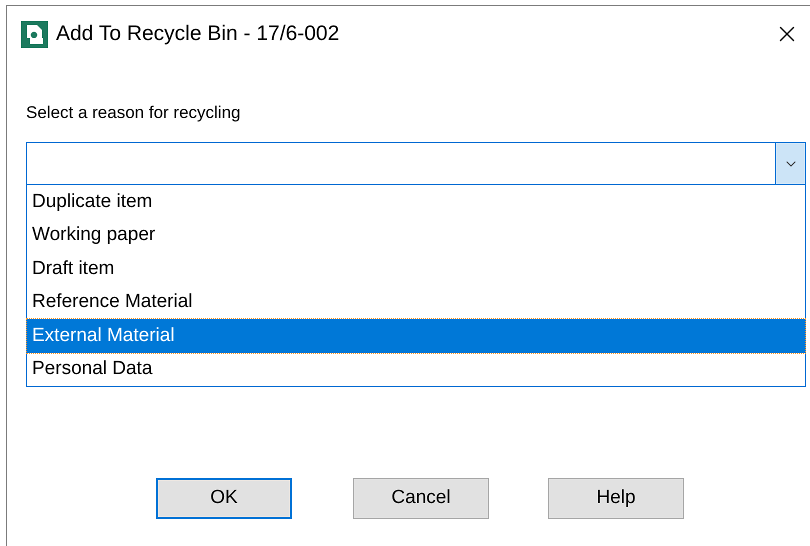 This screenshot has width=810, height=546. Describe the element at coordinates (421, 498) in the screenshot. I see `dialog-button: Cancel` at that location.